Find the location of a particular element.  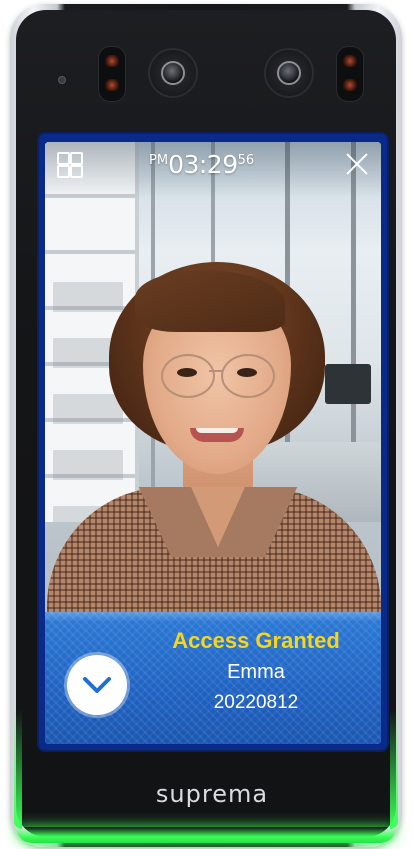

led-glow-right is located at coordinates (394, 769).